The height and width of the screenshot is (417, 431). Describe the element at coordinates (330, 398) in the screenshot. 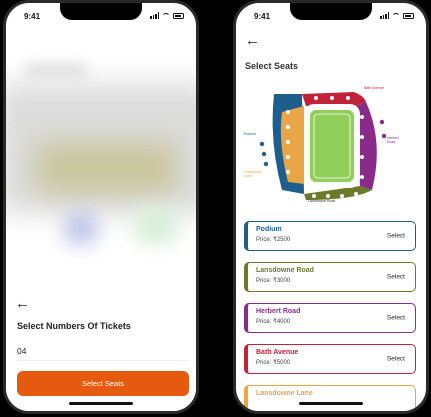

I see `stand-card-lansdowne-lane: Lansdowne Lane` at that location.